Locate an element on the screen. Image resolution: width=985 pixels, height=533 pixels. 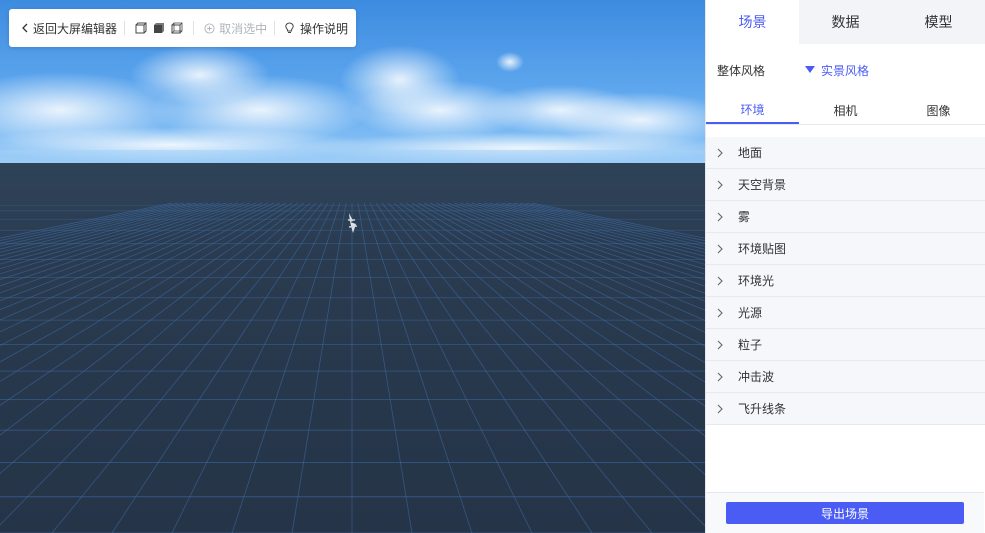
main-tabs: 场景 数据 模型 is located at coordinates (845, 22).